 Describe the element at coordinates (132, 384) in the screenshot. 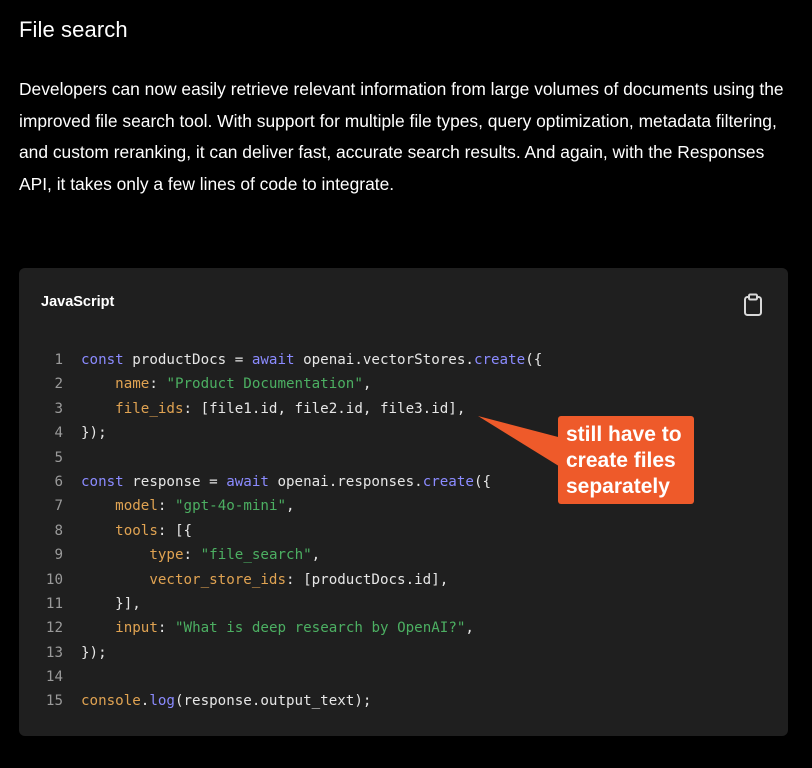

I see `code-token: name` at that location.